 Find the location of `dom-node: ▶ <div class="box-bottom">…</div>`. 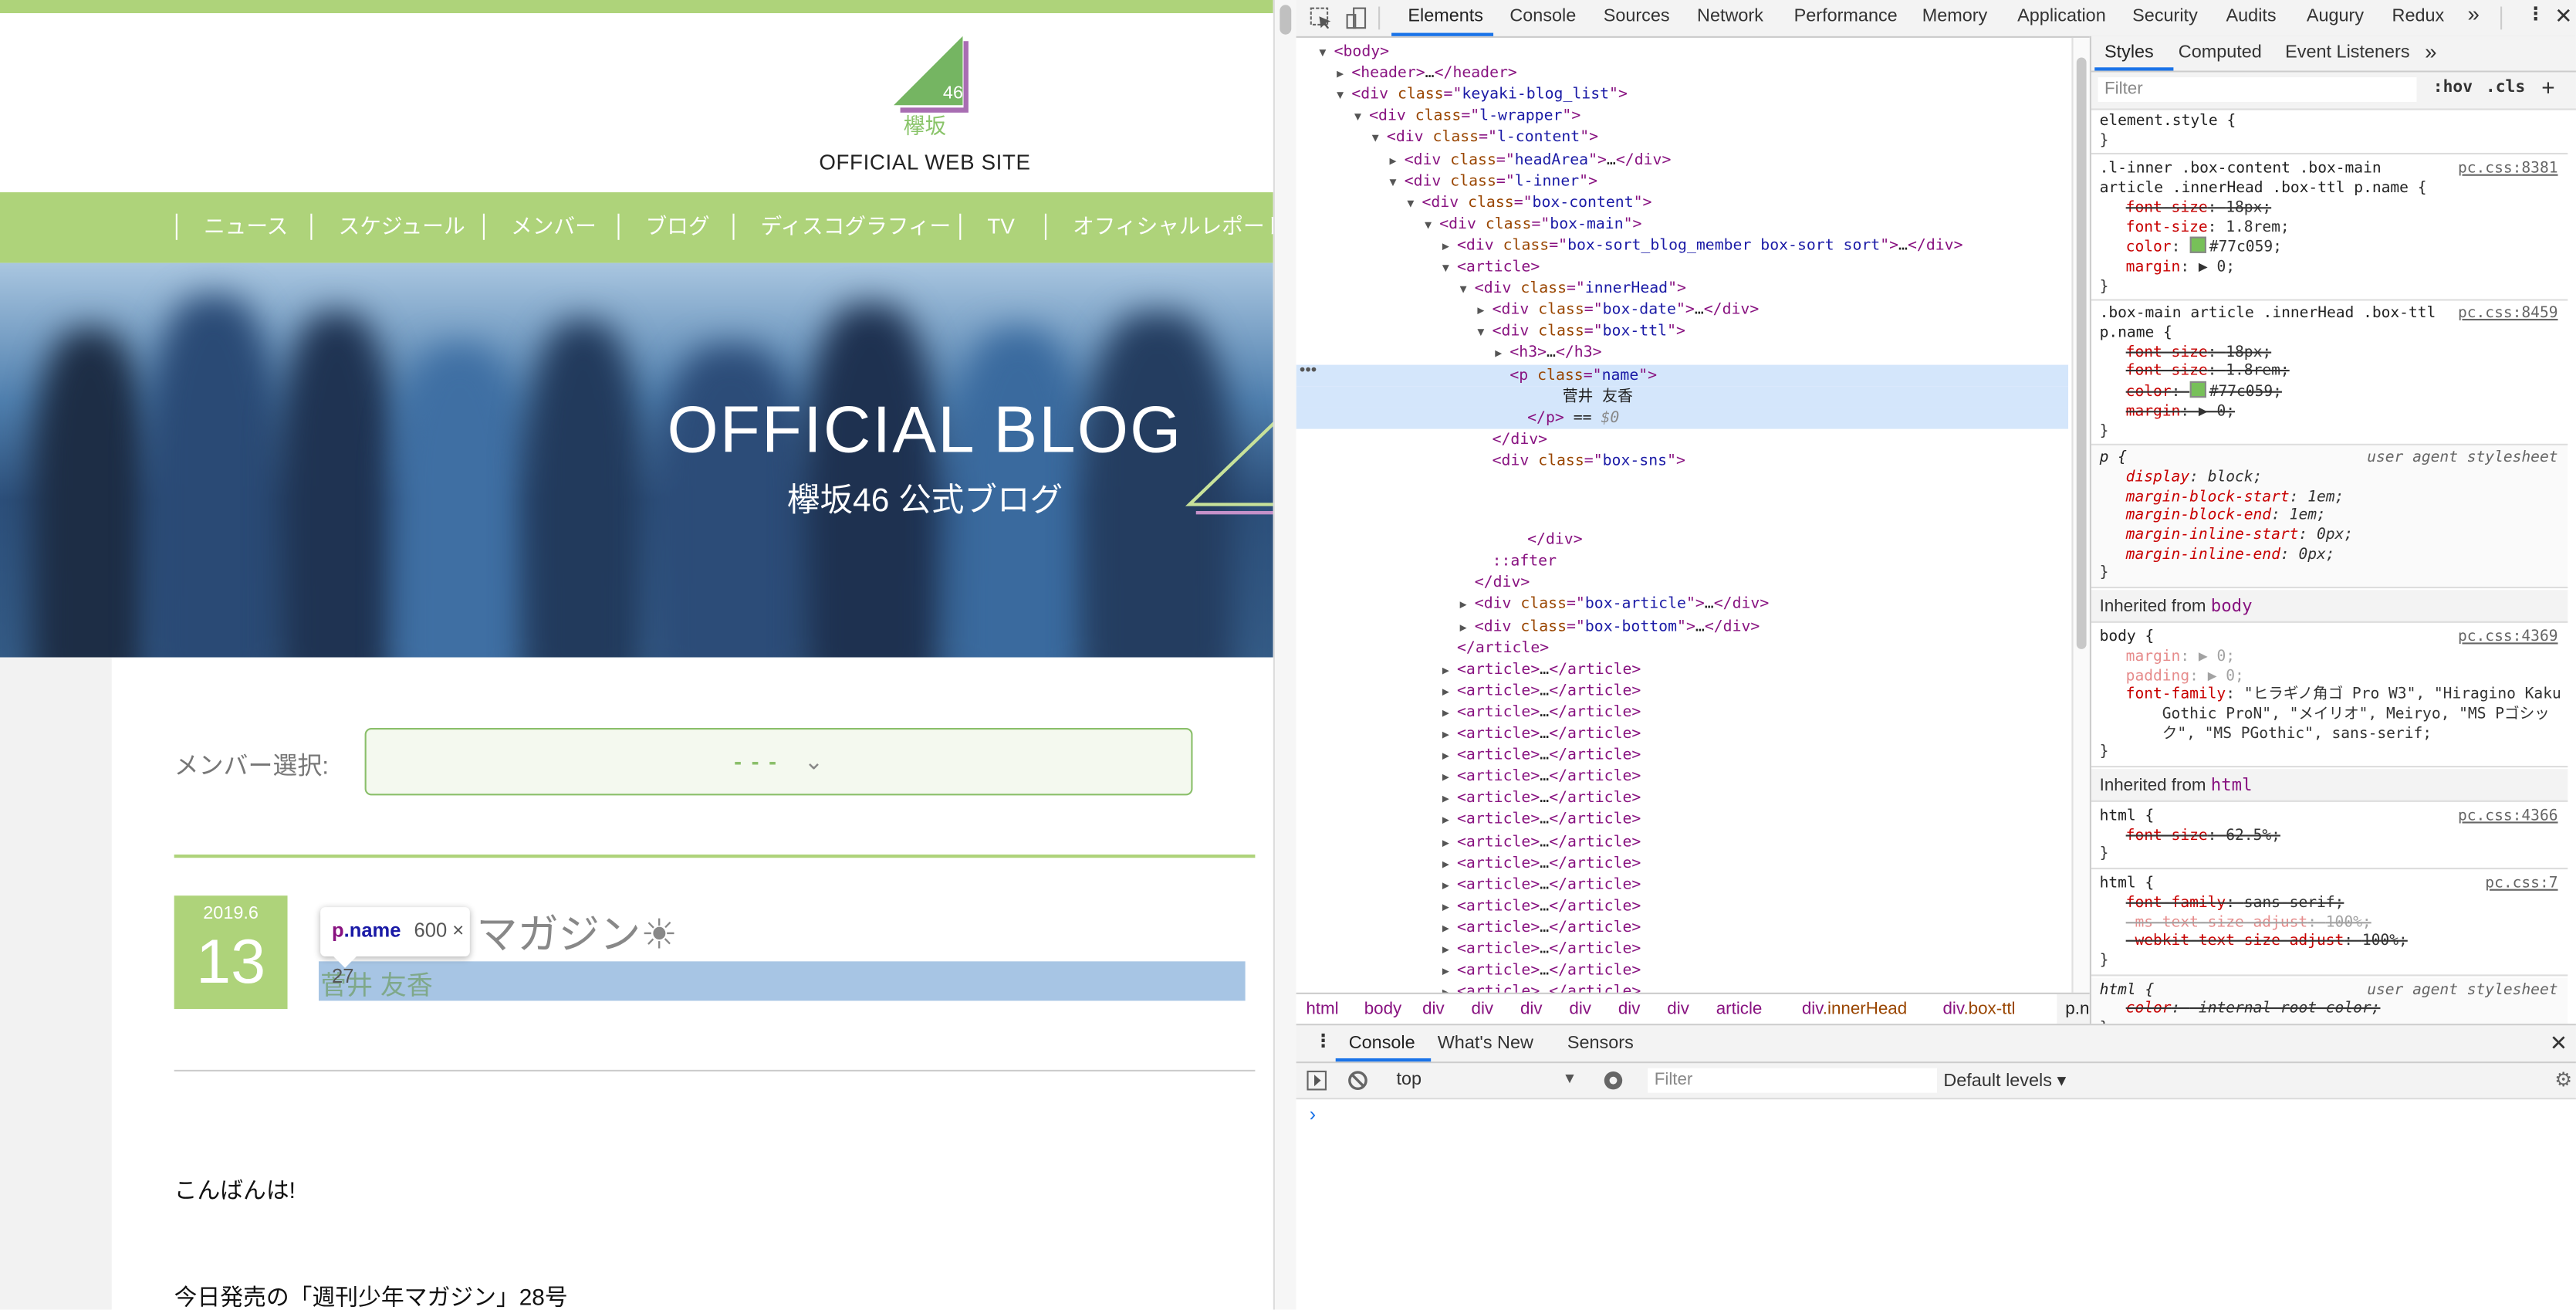

dom-node: ▶ <div class="box-bottom">…</div> is located at coordinates (1682, 626).